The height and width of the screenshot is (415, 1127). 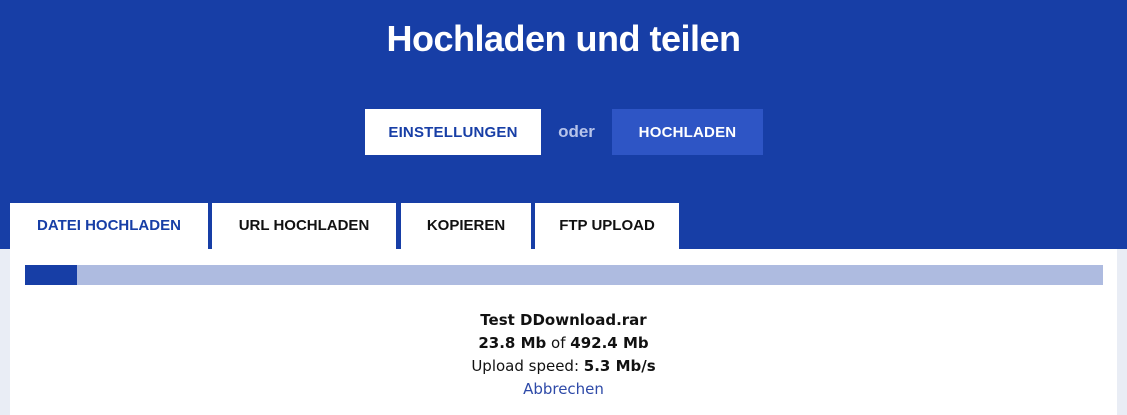 What do you see at coordinates (466, 226) in the screenshot?
I see `tab-copy: KOPIEREN` at bounding box center [466, 226].